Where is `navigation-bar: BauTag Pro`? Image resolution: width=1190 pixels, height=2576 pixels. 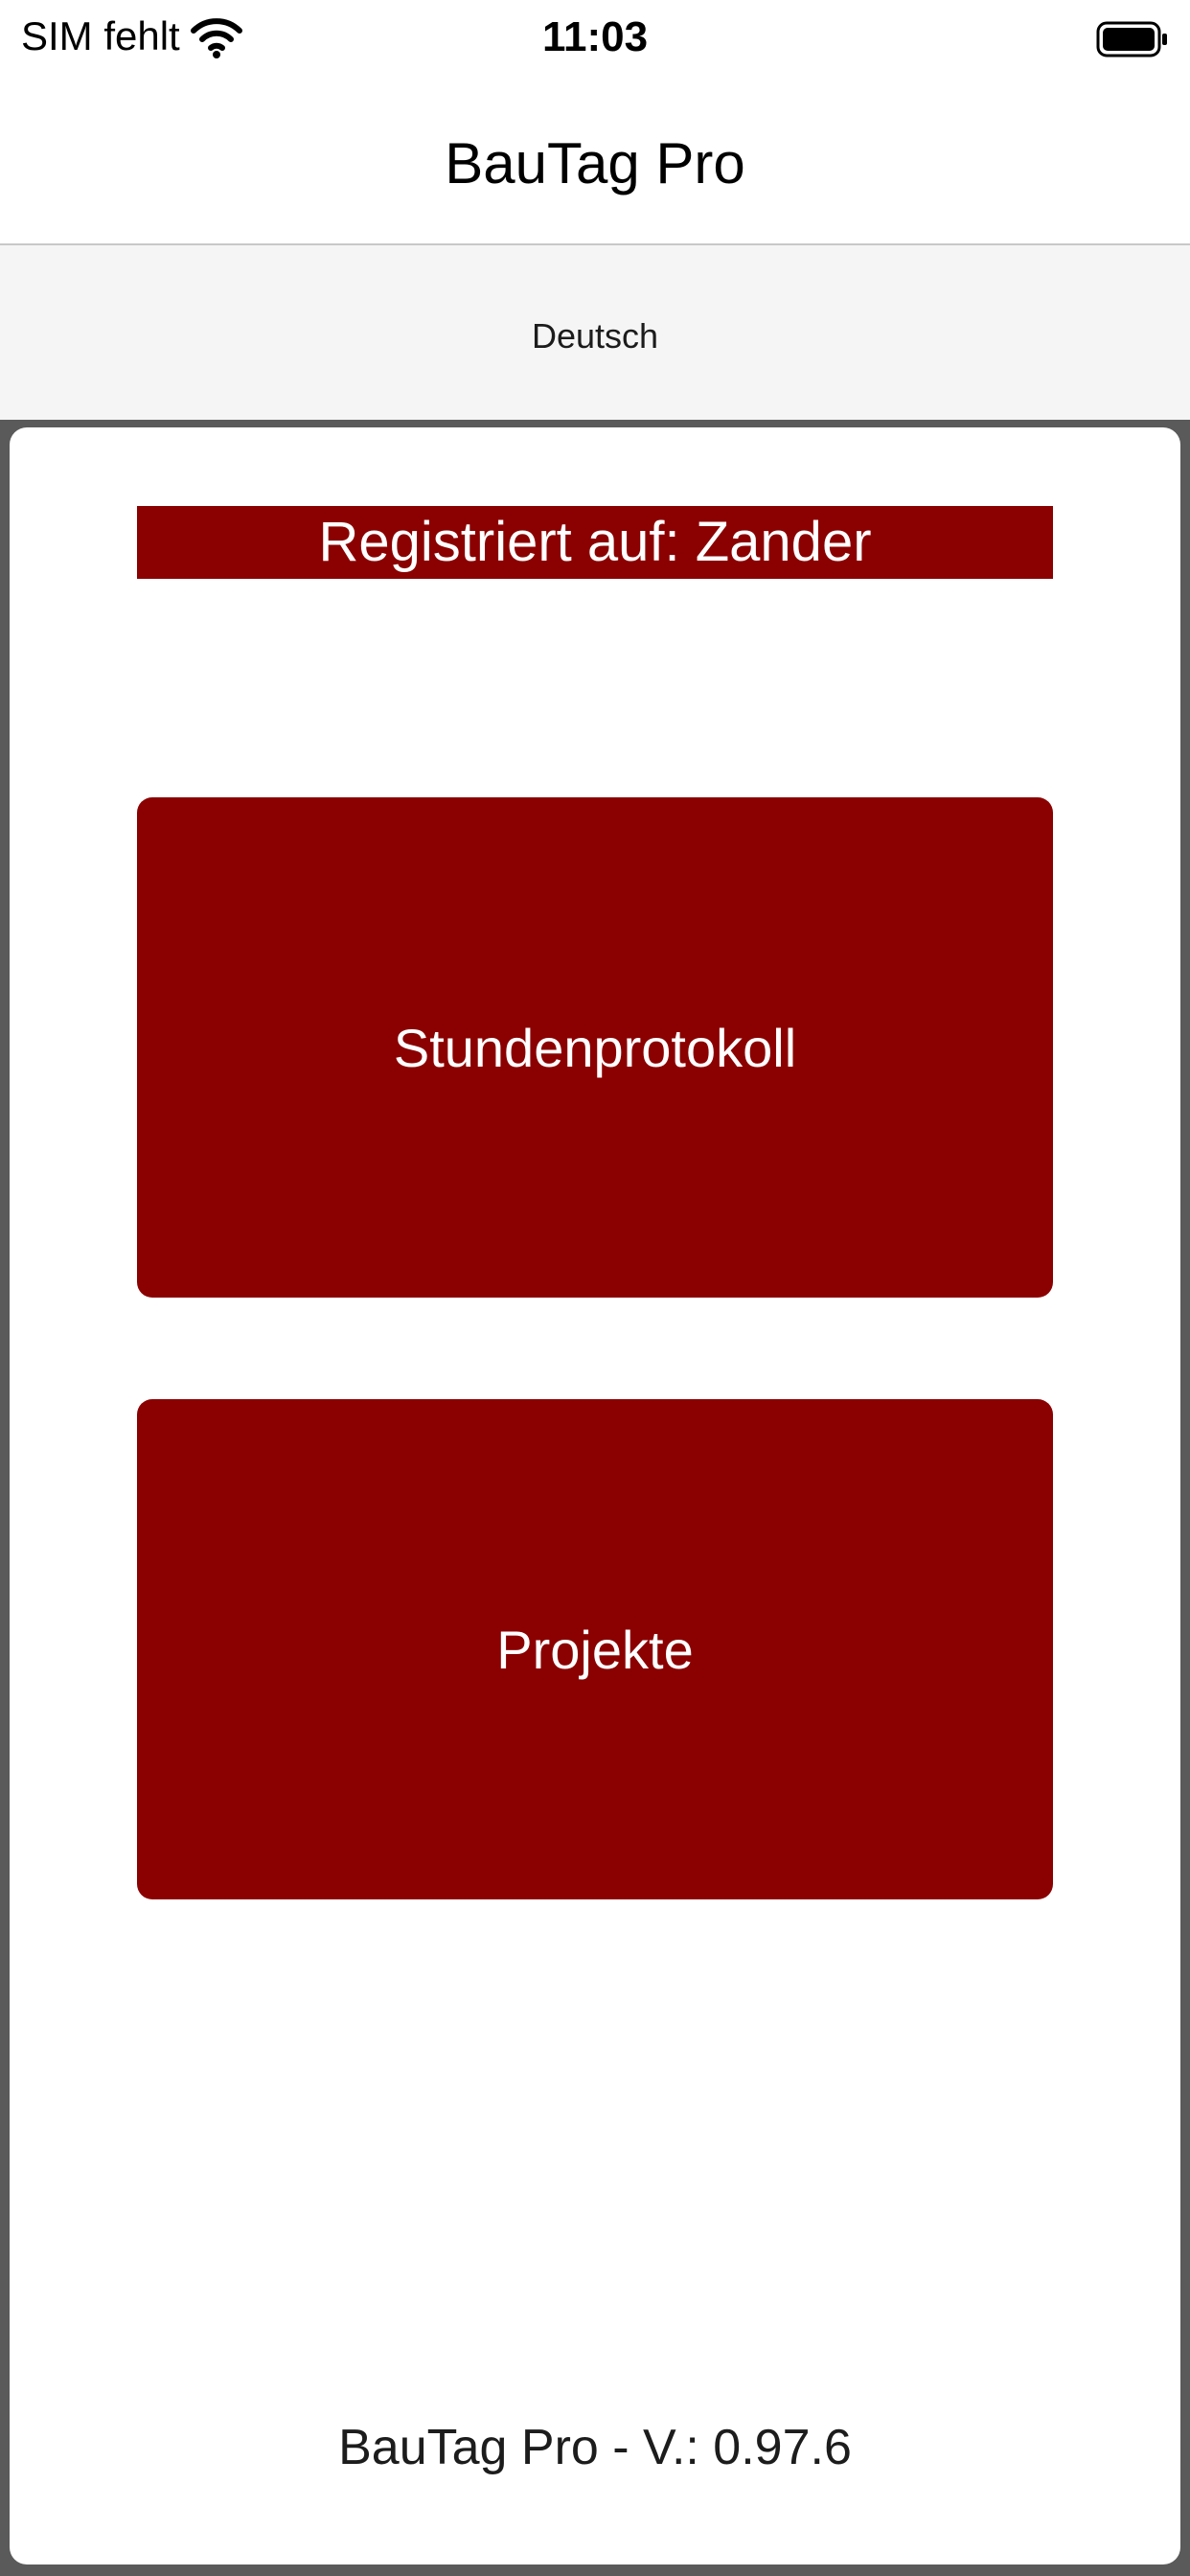 navigation-bar: BauTag Pro is located at coordinates (595, 162).